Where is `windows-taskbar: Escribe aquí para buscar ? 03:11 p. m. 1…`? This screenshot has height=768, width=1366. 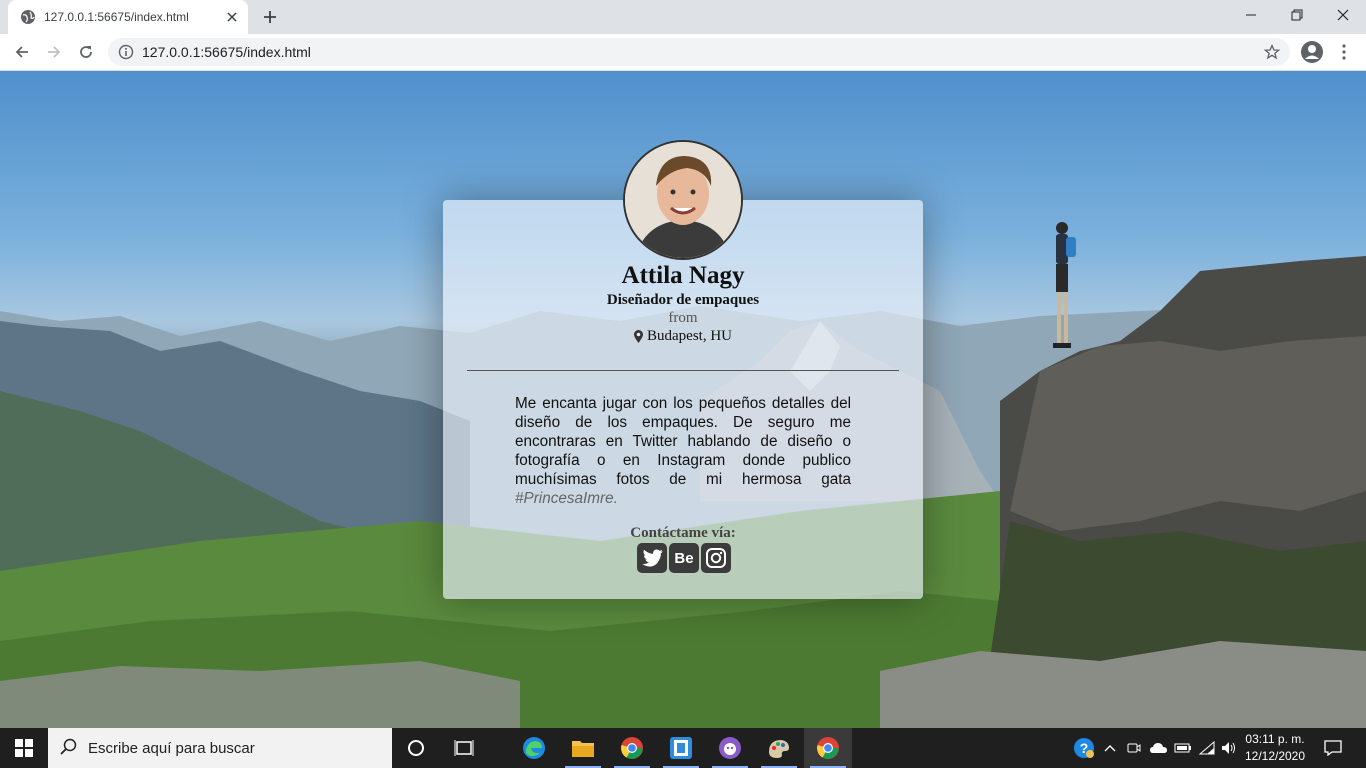
windows-taskbar: Escribe aquí para buscar ? 03:11 p. m. 1… is located at coordinates (683, 748).